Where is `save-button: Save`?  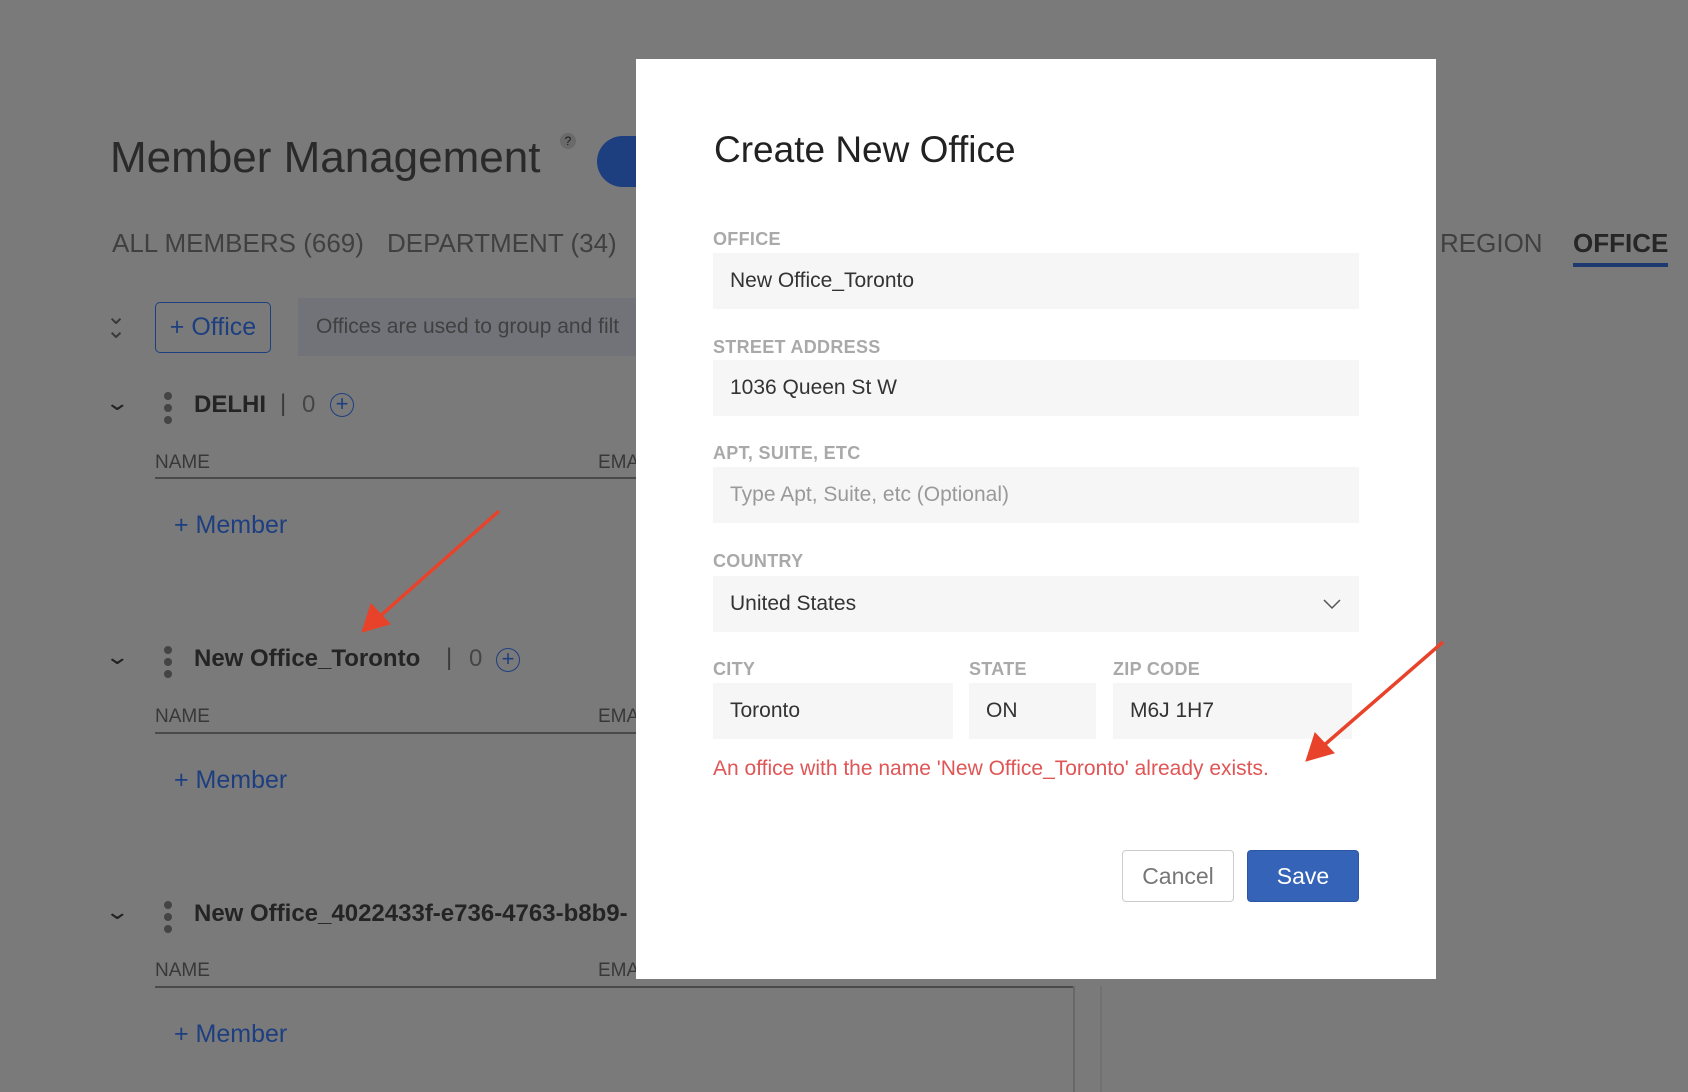
save-button: Save is located at coordinates (1303, 876).